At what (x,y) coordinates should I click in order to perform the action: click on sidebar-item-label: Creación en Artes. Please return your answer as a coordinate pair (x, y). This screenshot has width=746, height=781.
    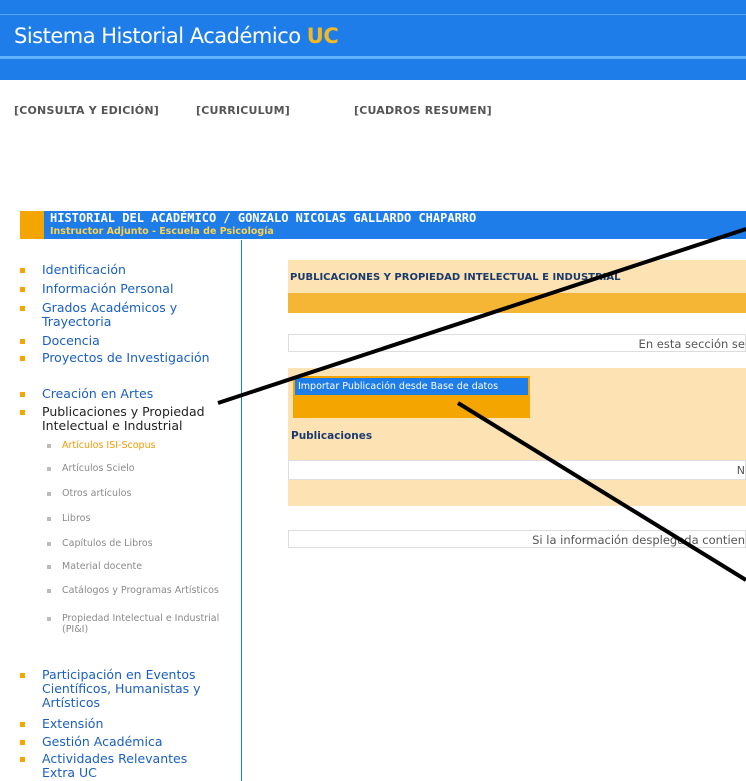
    Looking at the image, I should click on (98, 393).